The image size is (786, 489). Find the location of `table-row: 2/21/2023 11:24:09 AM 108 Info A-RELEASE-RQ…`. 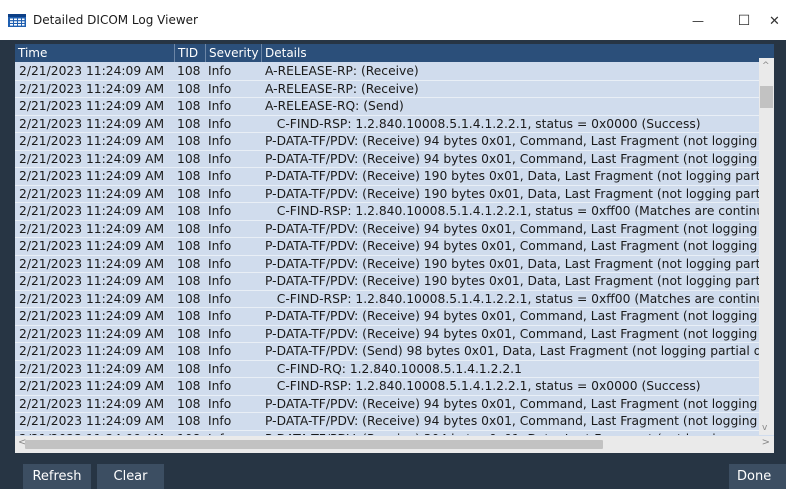

table-row: 2/21/2023 11:24:09 AM 108 Info A-RELEASE-RQ… is located at coordinates (394, 107).